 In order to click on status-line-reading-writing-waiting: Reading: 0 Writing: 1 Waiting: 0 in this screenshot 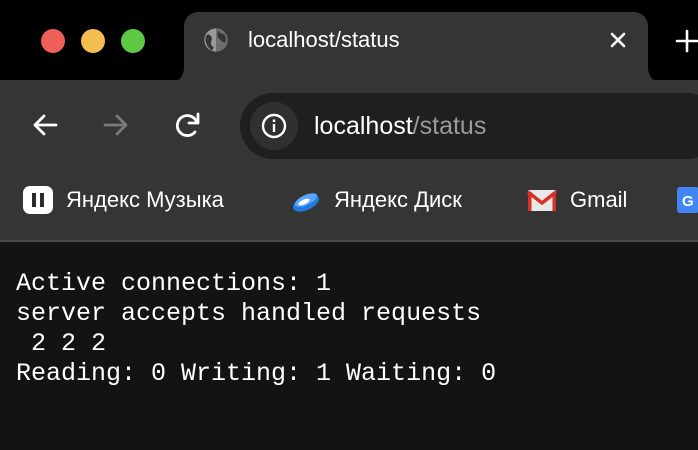, I will do `click(264, 373)`.